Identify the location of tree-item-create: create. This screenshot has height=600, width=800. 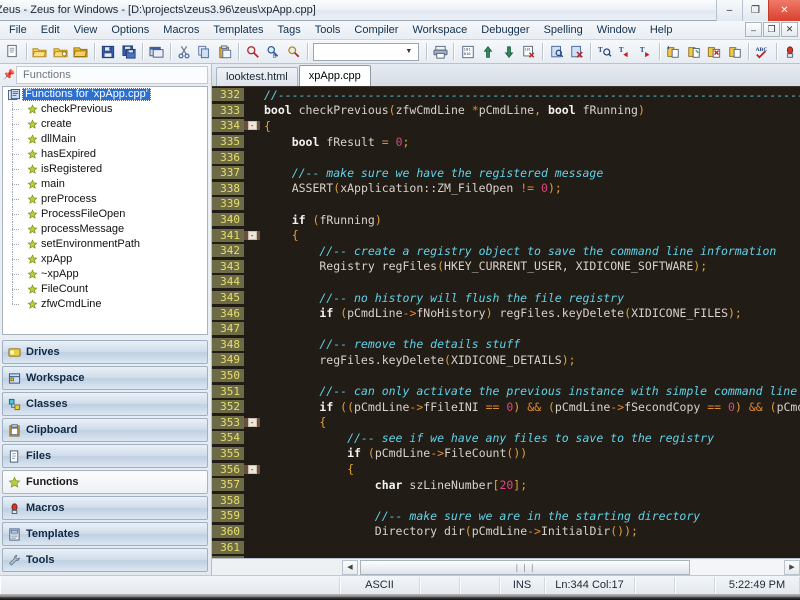
(105, 124).